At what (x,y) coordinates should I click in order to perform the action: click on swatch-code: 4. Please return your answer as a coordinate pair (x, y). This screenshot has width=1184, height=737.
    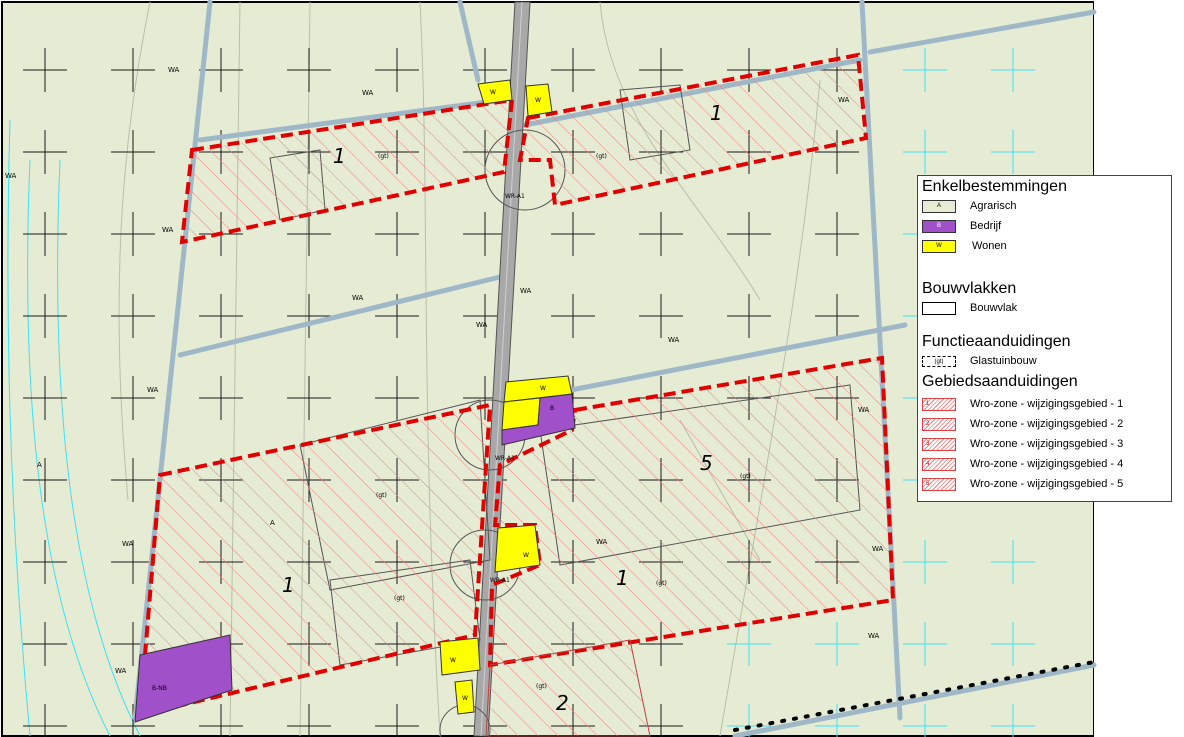
    Looking at the image, I should click on (928, 463).